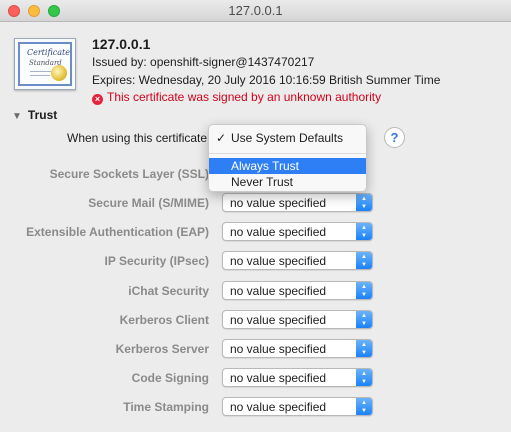 Image resolution: width=511 pixels, height=432 pixels. What do you see at coordinates (203, 62) in the screenshot?
I see `issued-by: Issued by: openshift-signer@1437470217` at bounding box center [203, 62].